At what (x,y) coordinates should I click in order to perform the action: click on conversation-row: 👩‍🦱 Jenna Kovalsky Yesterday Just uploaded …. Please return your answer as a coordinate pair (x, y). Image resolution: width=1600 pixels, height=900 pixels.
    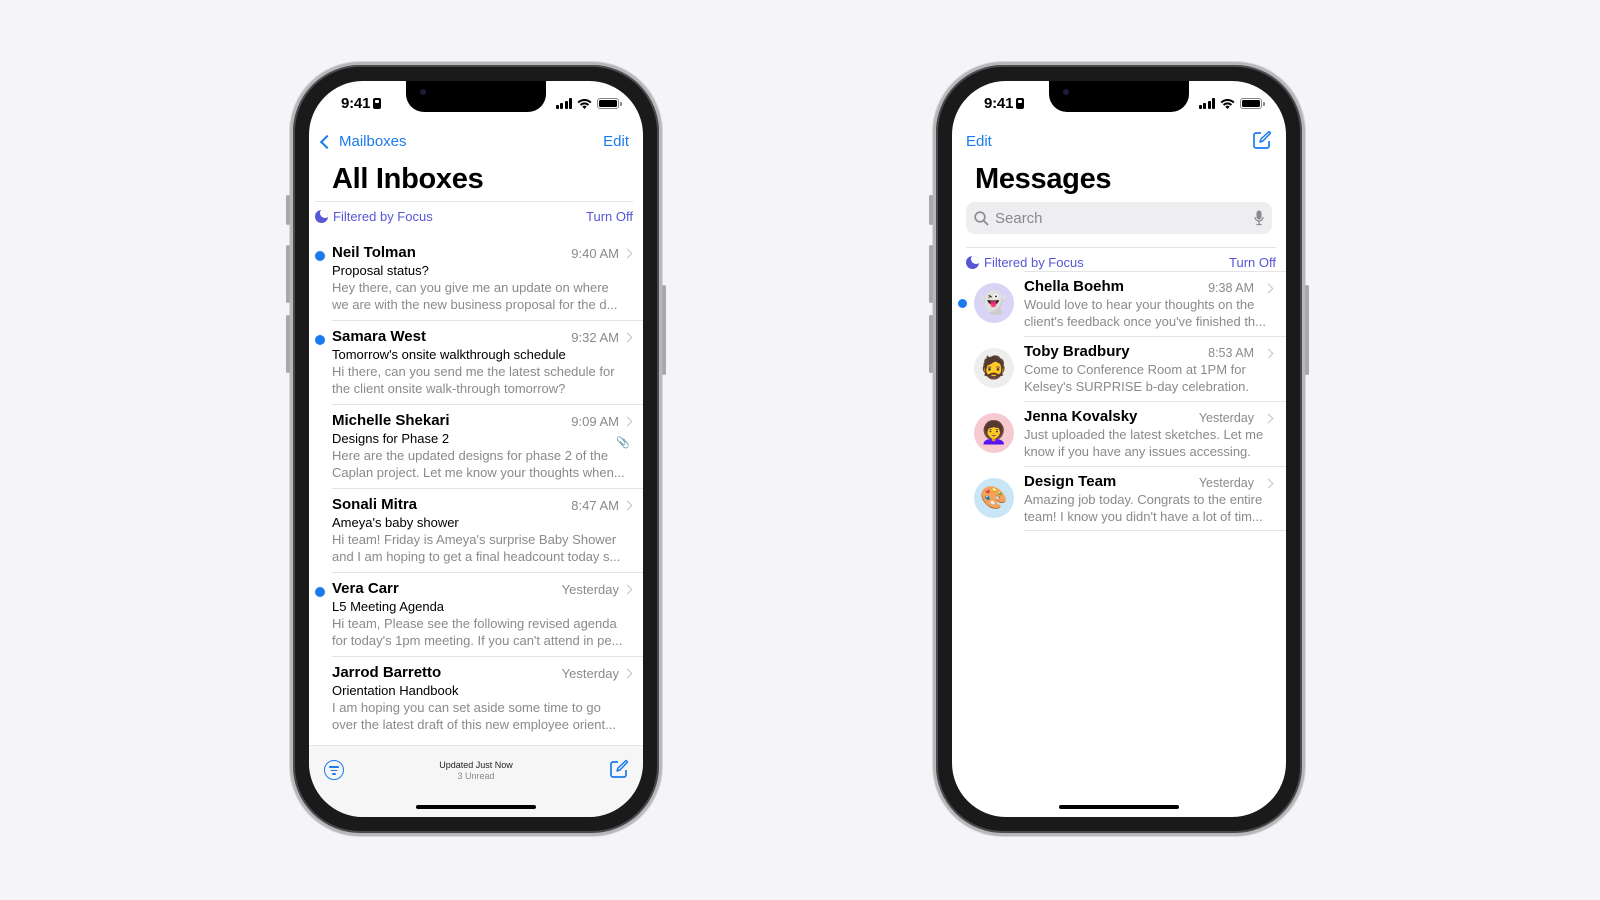
    Looking at the image, I should click on (1119, 433).